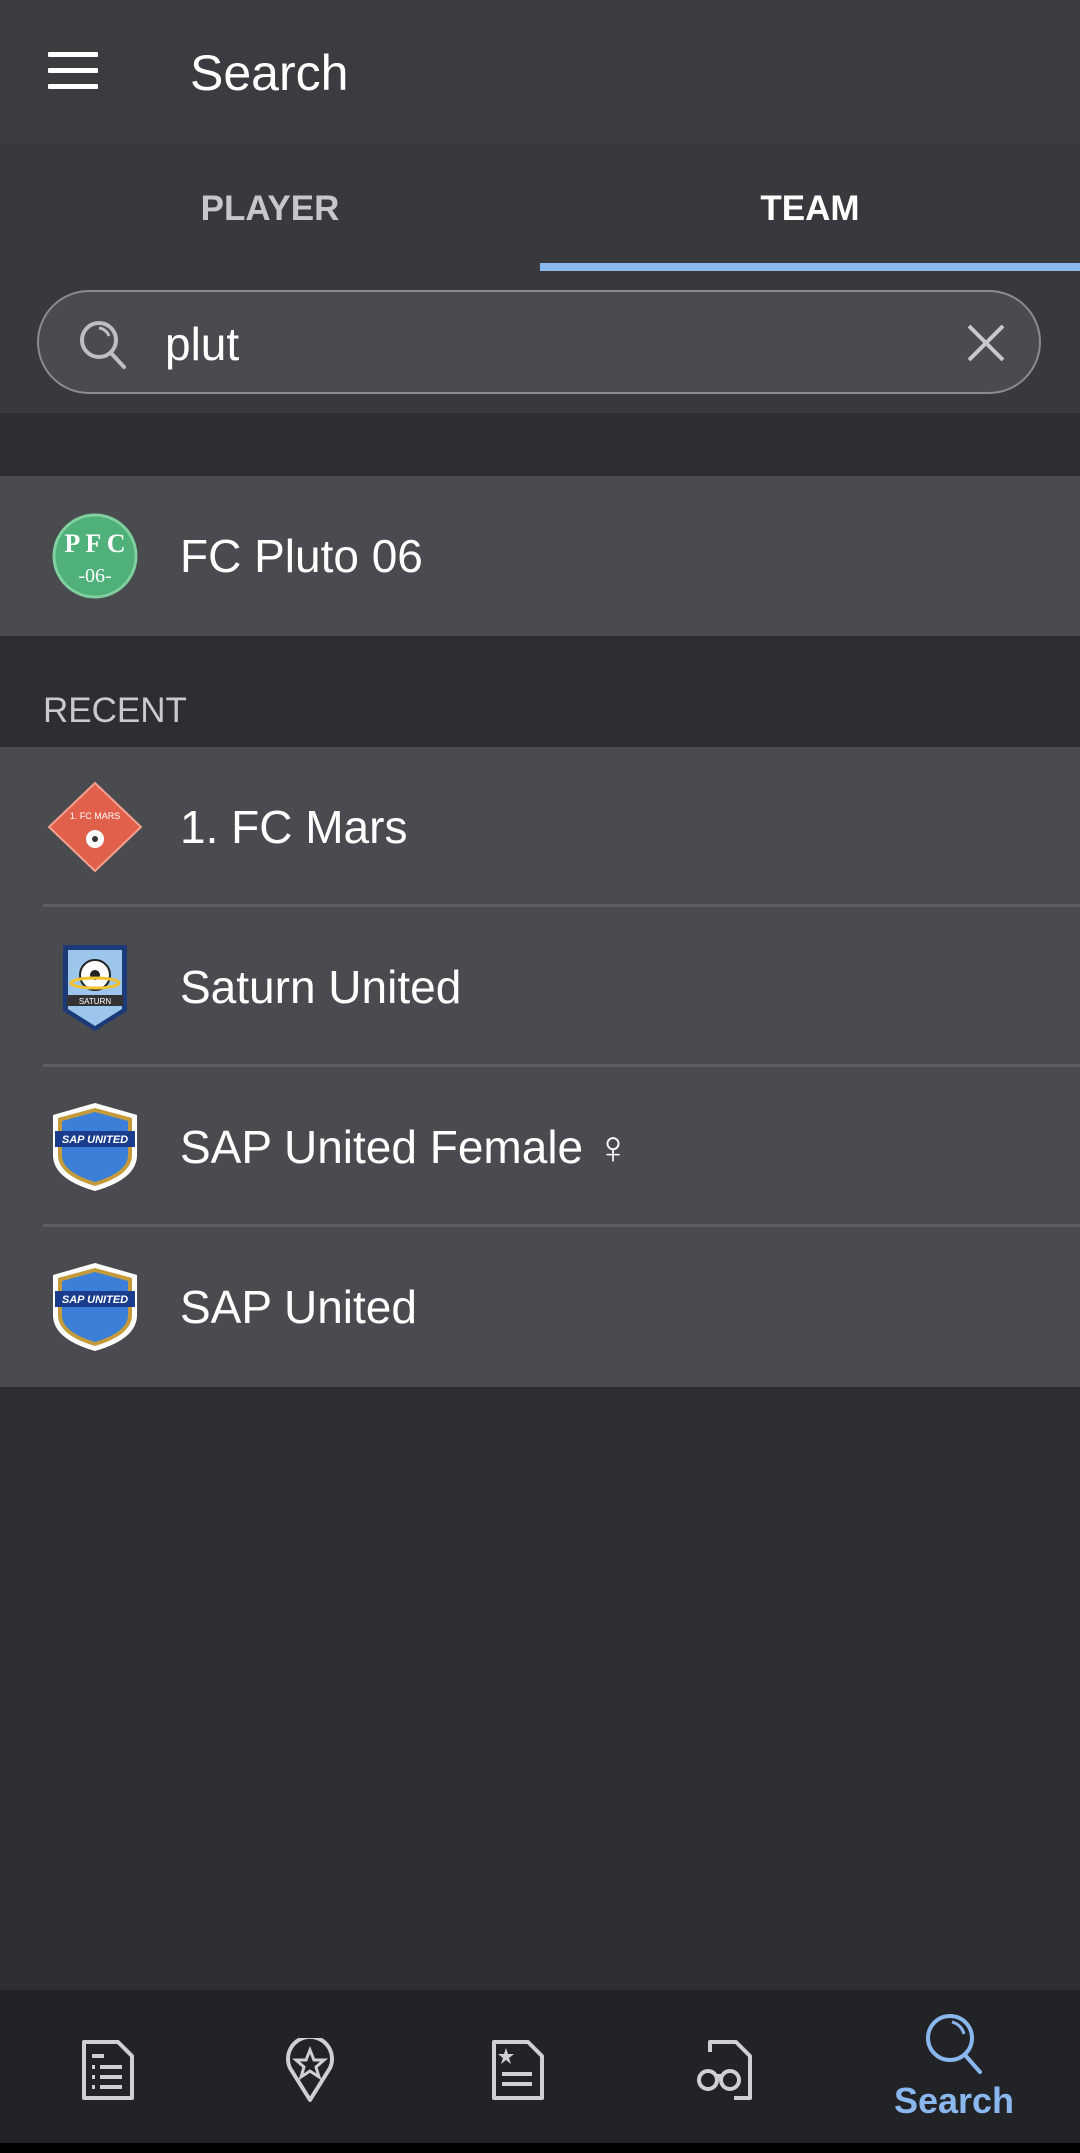  Describe the element at coordinates (94, 576) in the screenshot. I see `svg-text: -06-` at that location.